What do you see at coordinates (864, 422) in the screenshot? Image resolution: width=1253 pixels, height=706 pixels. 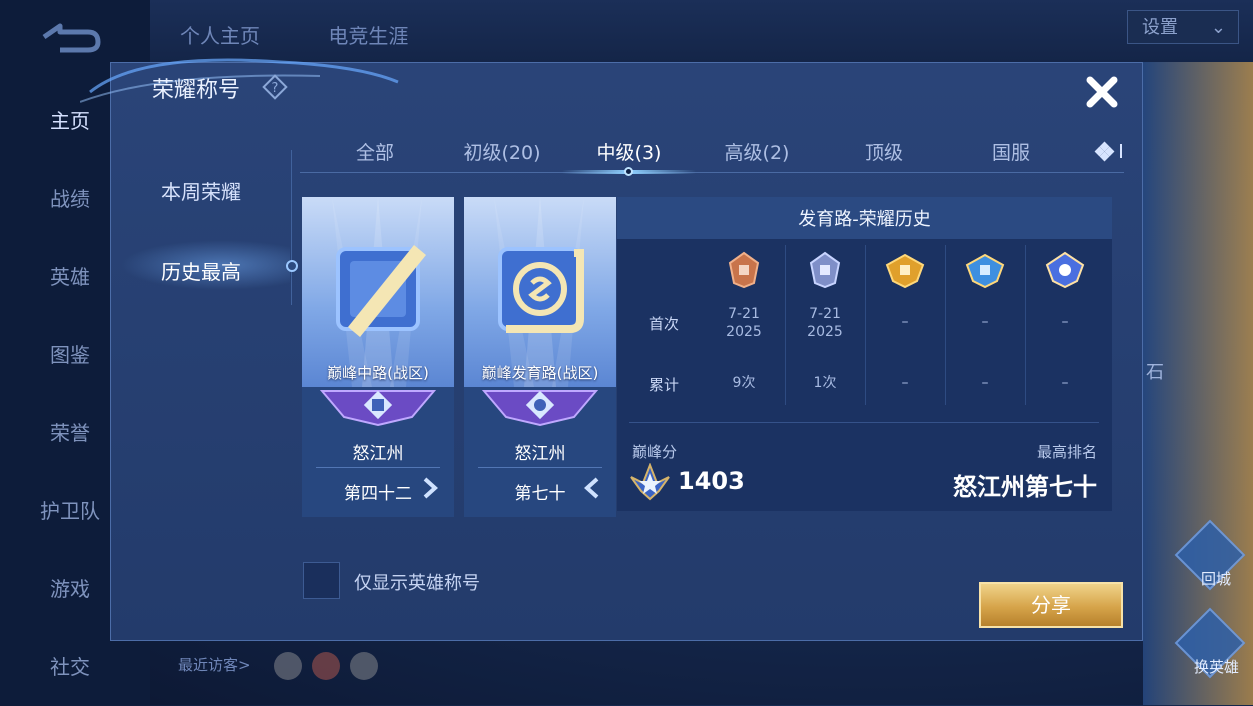 I see `history-divider` at bounding box center [864, 422].